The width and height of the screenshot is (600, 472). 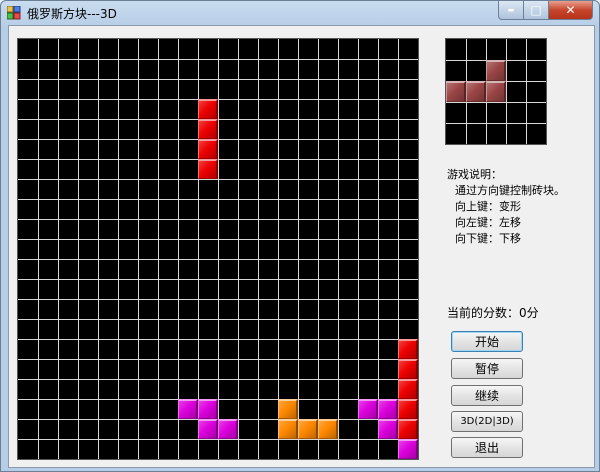 I want to click on instruction-line: 向左键：左移, so click(x=488, y=222).